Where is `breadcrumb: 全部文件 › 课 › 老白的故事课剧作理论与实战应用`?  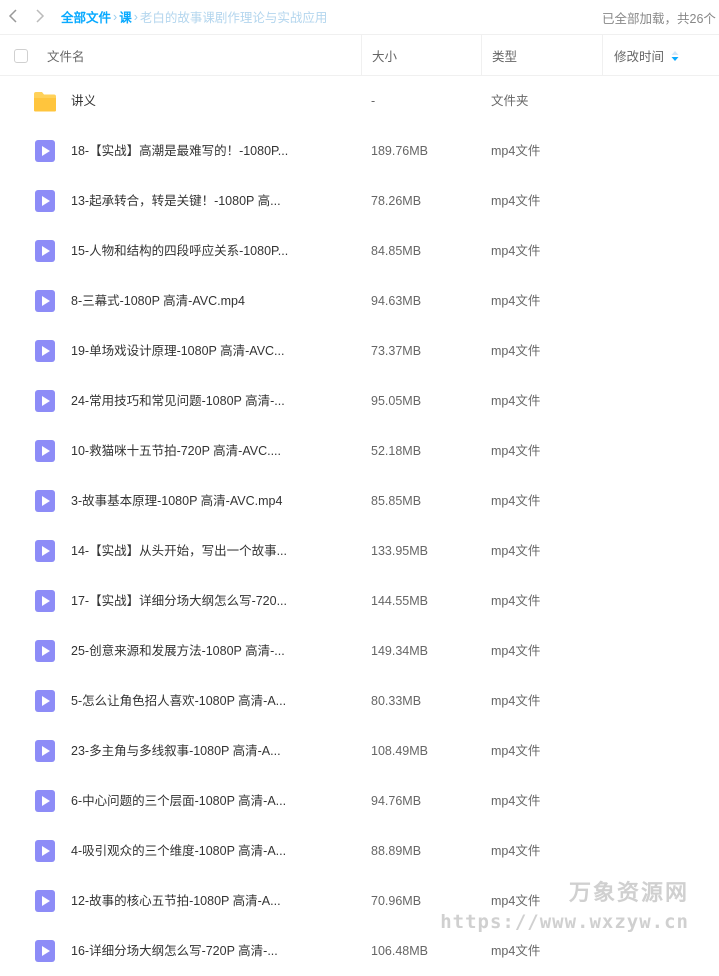 breadcrumb: 全部文件 › 课 › 老白的故事课剧作理论与实战应用 is located at coordinates (194, 16).